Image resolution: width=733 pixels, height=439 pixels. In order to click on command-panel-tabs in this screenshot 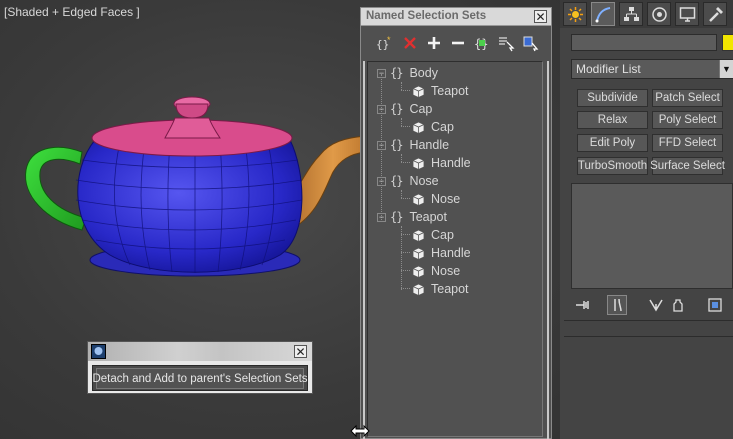, I will do `click(646, 14)`.